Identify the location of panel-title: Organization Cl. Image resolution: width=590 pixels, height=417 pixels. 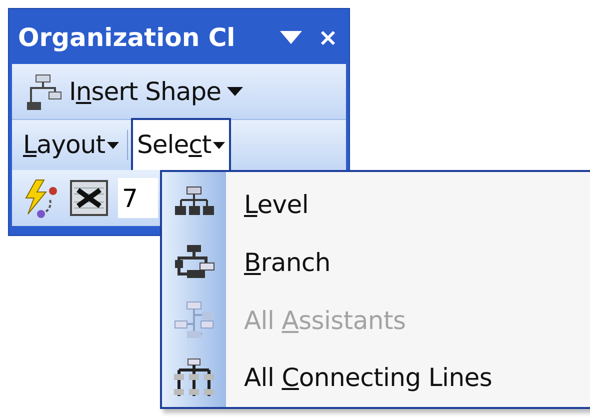
(127, 38).